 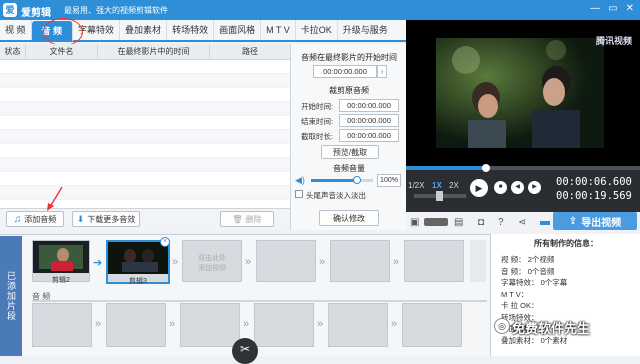 I want to click on speed-slider-handle, so click(x=439, y=196).